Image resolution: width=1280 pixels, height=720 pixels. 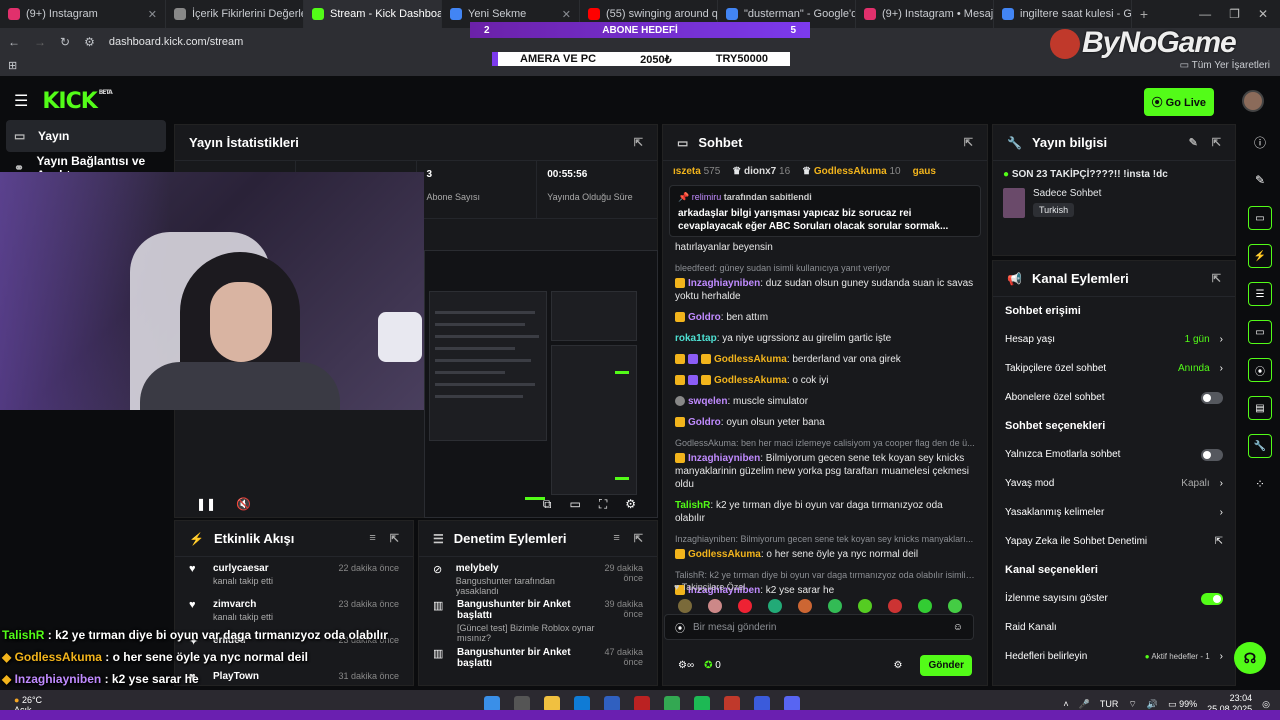 I want to click on top-chatter: ♛ dionx7 16, so click(x=761, y=171).